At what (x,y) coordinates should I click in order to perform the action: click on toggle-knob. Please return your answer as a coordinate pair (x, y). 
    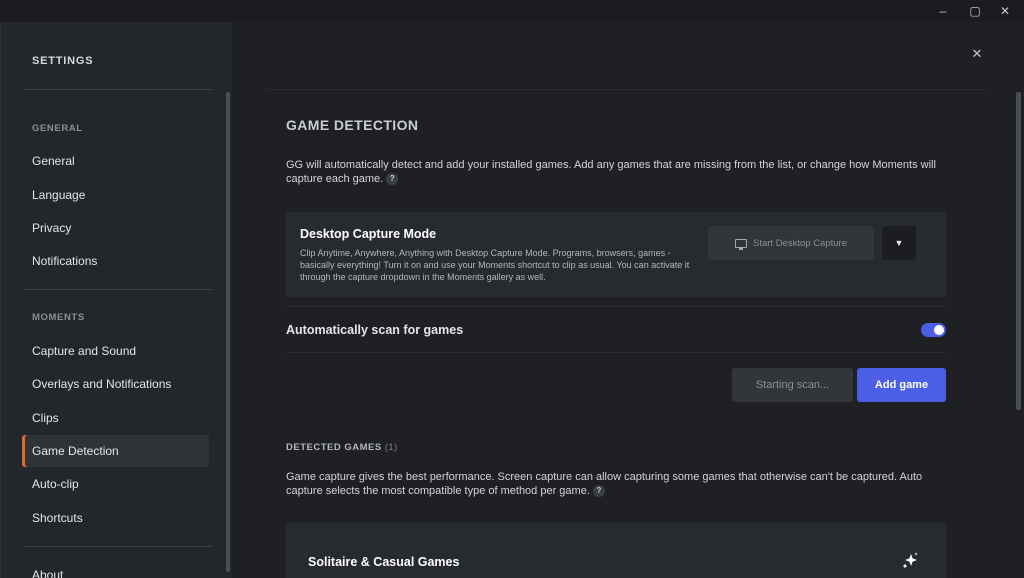
    Looking at the image, I should click on (939, 330).